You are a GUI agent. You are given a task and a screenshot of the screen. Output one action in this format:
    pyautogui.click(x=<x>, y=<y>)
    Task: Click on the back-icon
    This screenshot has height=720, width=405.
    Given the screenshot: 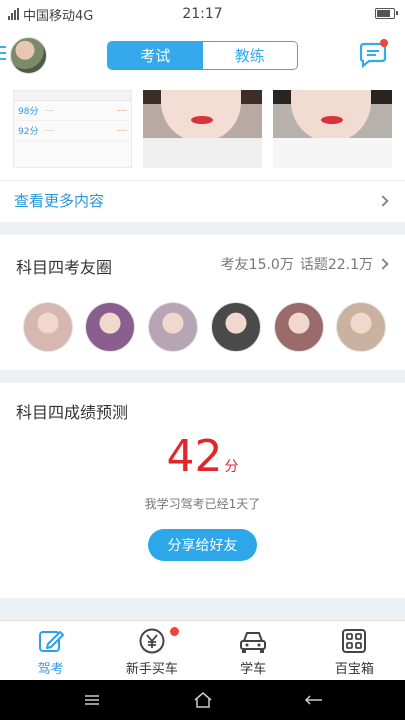 What is the action you would take?
    pyautogui.click(x=314, y=700)
    